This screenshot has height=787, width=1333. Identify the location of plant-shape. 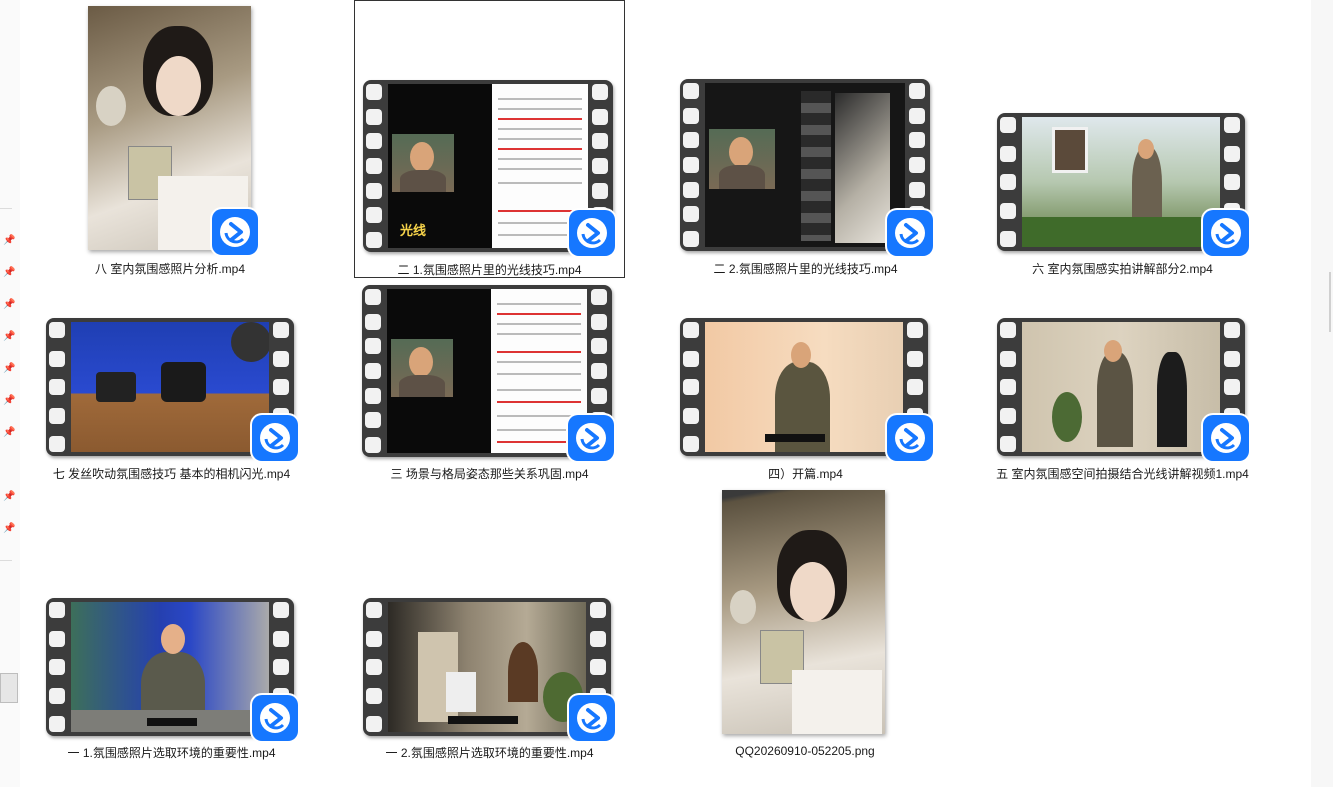
(1067, 417).